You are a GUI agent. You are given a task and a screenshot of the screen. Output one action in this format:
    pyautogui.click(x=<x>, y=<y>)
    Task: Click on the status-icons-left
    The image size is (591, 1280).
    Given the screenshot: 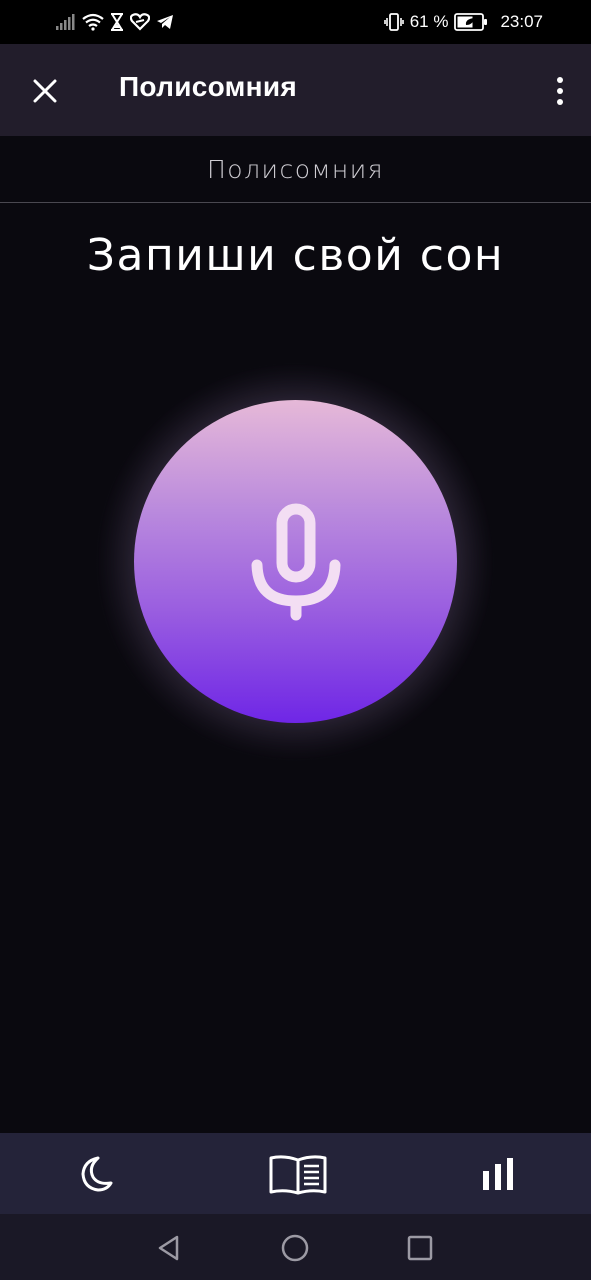 What is the action you would take?
    pyautogui.click(x=115, y=22)
    